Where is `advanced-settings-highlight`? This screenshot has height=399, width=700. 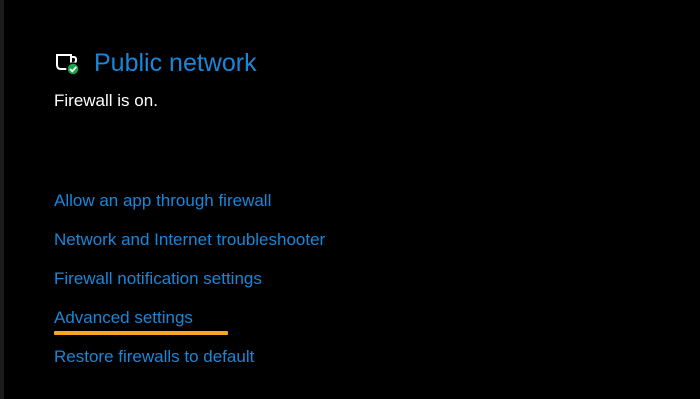
advanced-settings-highlight is located at coordinates (141, 333).